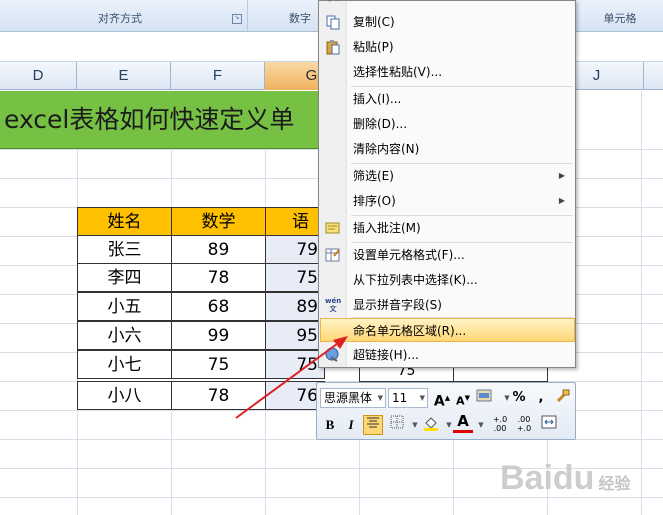  What do you see at coordinates (447, 201) in the screenshot?
I see `menu-item-sort: 排序(O) ▶` at bounding box center [447, 201].